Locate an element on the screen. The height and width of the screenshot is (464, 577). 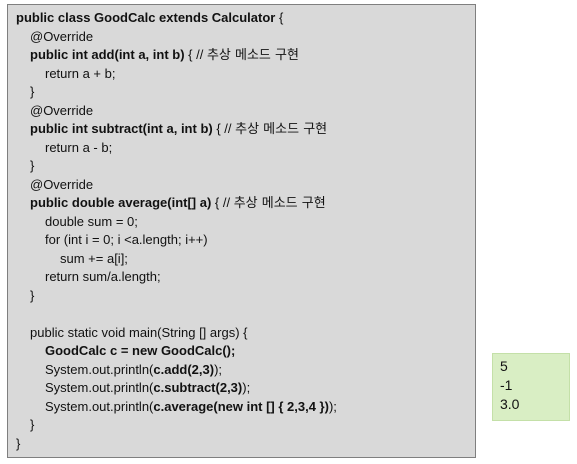
call-subtract: c.subtract(2,3) is located at coordinates (198, 387).